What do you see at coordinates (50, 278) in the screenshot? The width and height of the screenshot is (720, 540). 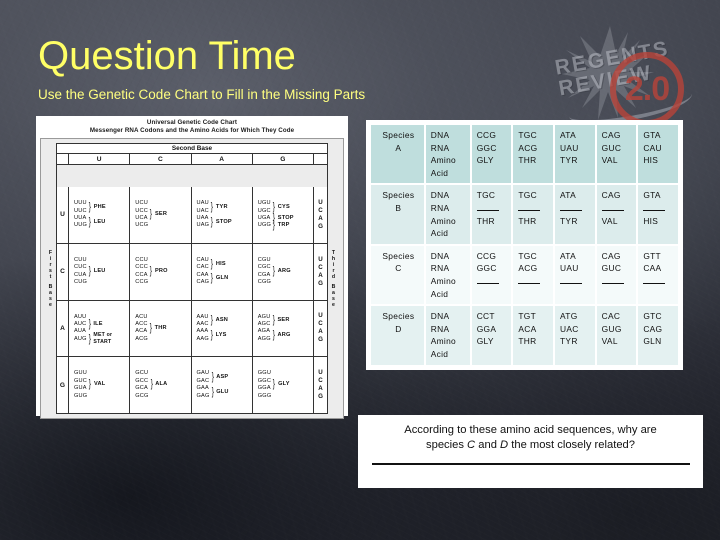 I see `first-base-label: First Base` at bounding box center [50, 278].